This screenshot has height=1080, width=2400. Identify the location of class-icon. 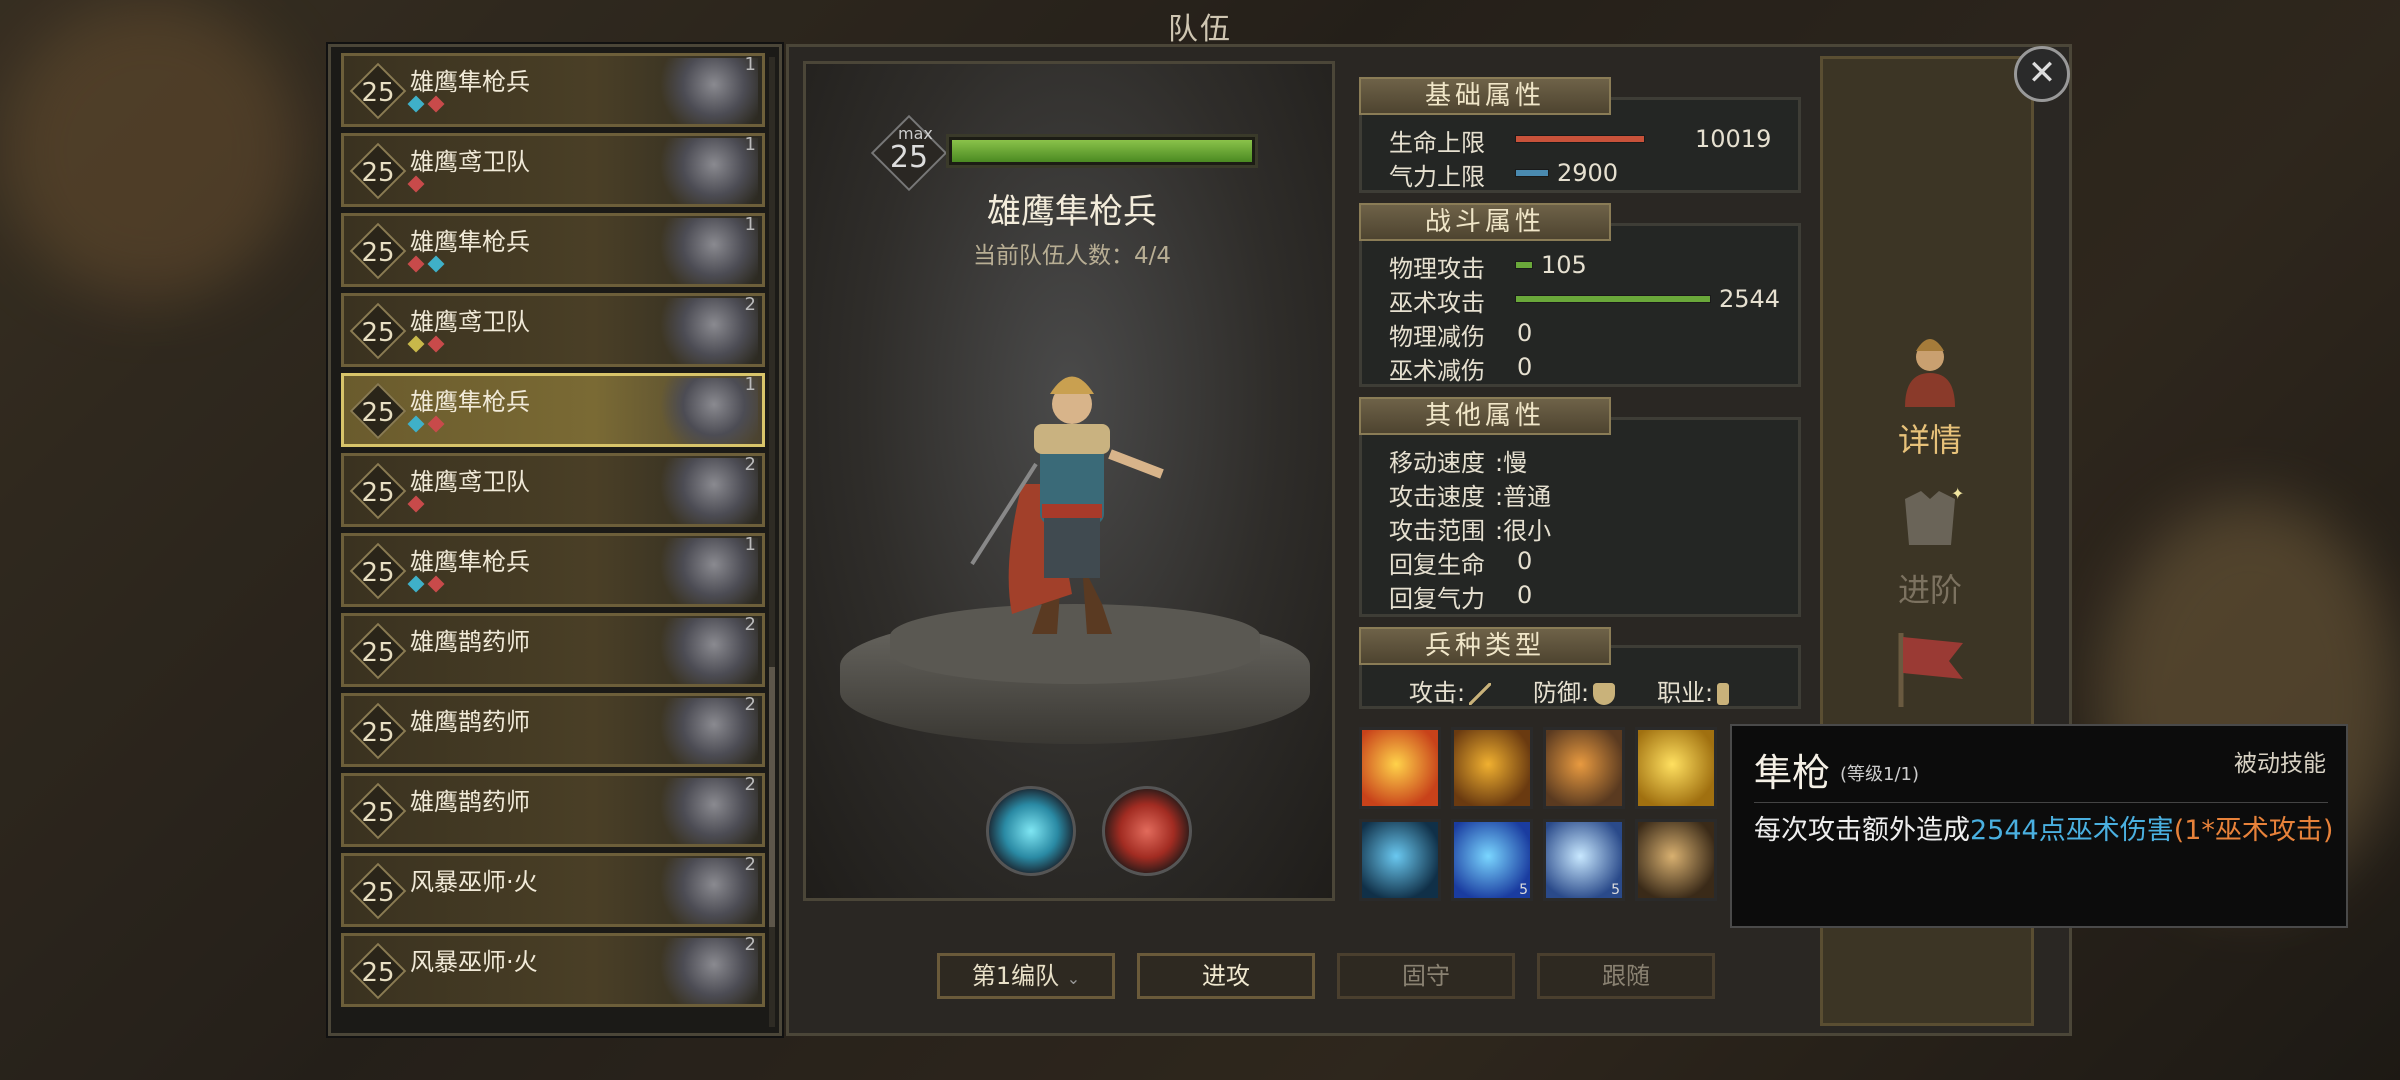
(1723, 694).